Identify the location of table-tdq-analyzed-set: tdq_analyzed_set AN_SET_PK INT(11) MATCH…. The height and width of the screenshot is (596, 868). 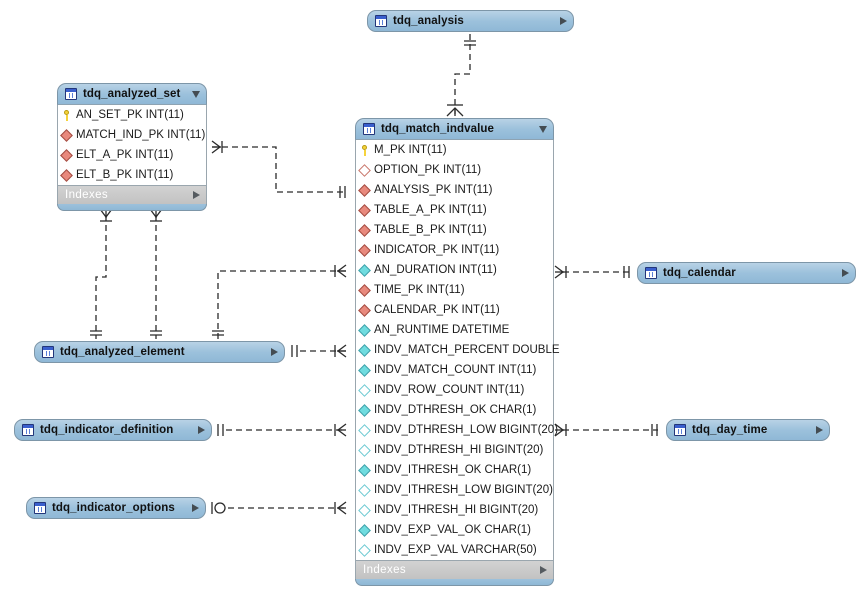
(132, 147).